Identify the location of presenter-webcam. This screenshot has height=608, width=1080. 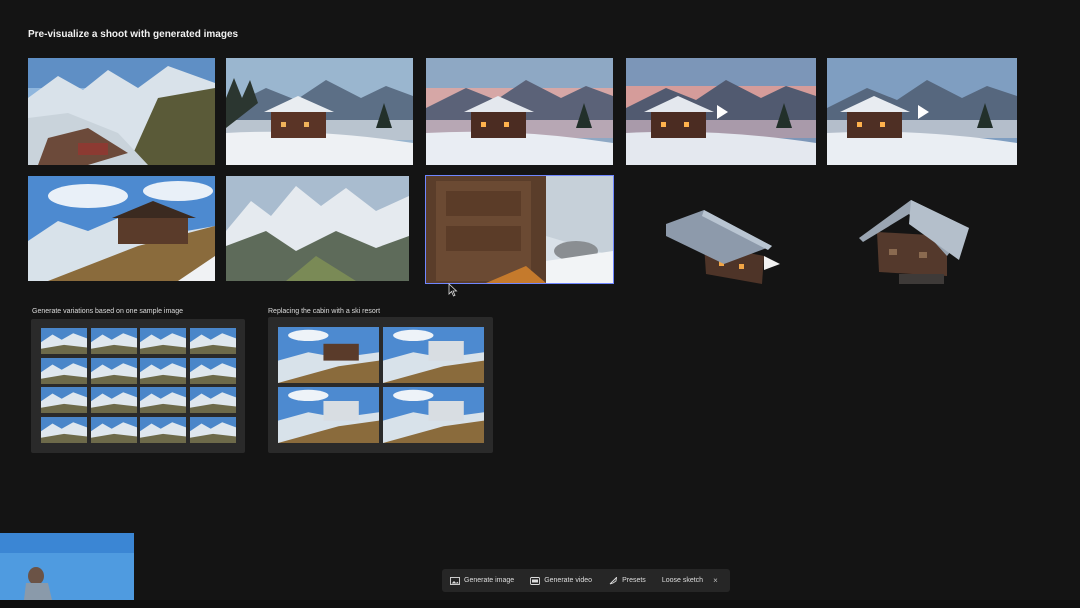
(67, 566).